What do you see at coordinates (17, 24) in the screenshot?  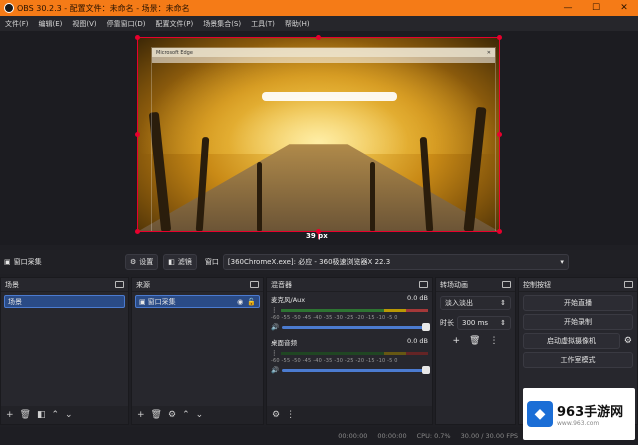 I see `menu-file: 文件(F)` at bounding box center [17, 24].